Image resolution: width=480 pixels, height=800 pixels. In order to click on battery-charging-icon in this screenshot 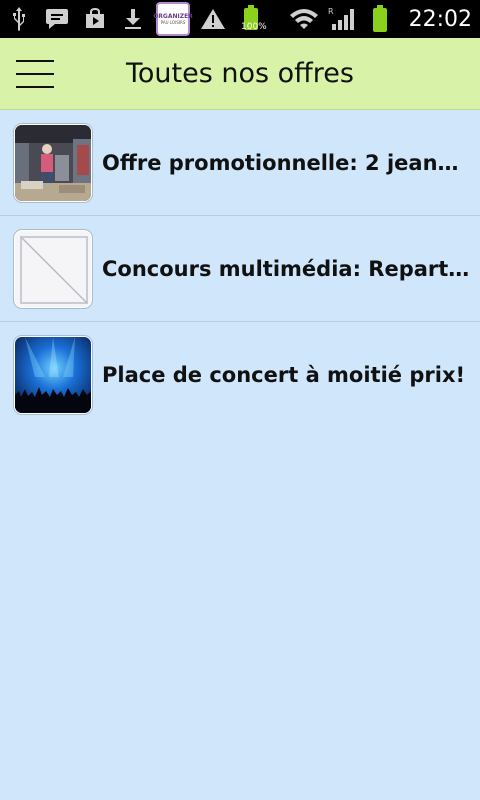, I will do `click(251, 19)`.